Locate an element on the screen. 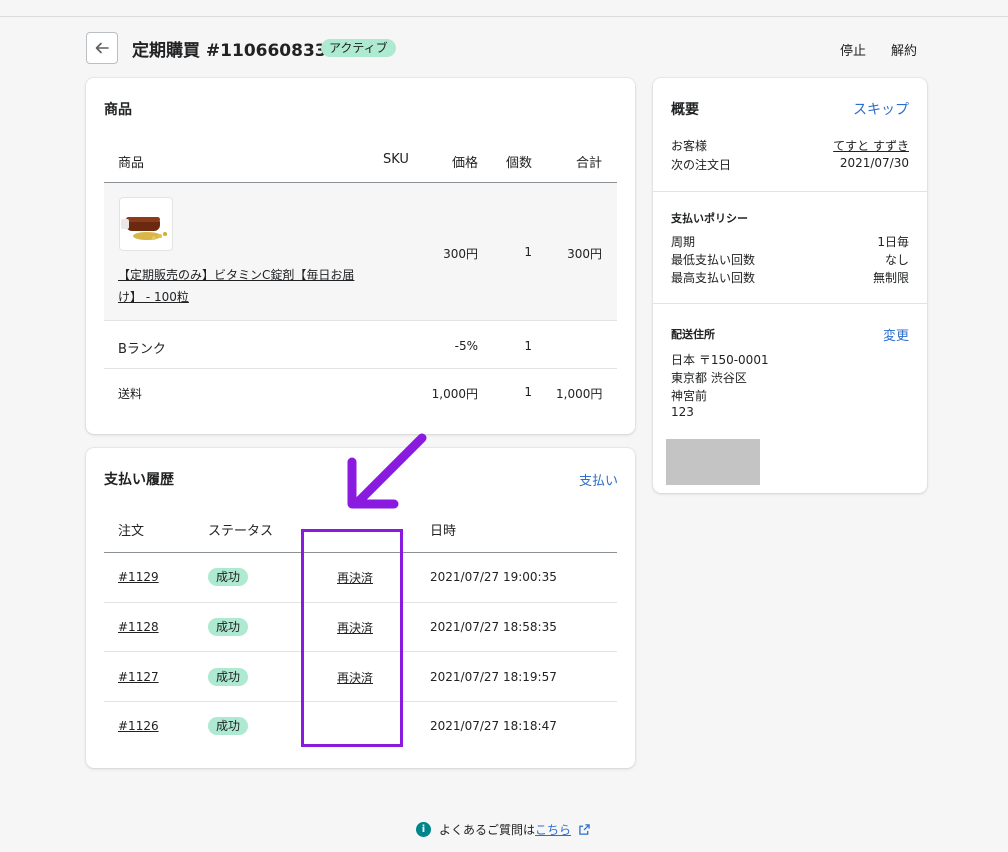 This screenshot has width=1008, height=852. col-sku: SKU is located at coordinates (396, 159).